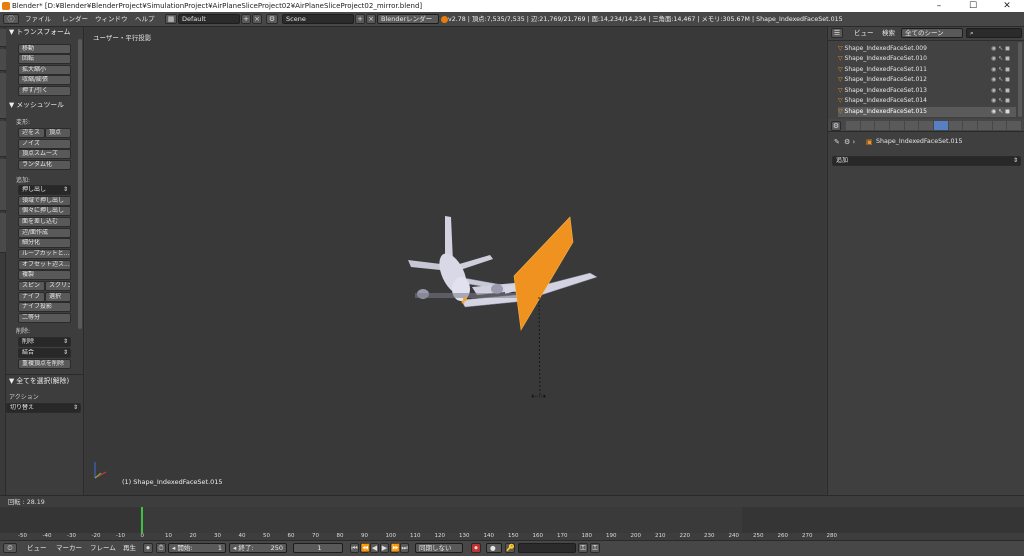 This screenshot has height=556, width=1024. What do you see at coordinates (161, 548) in the screenshot?
I see `preview-range-icon: ⏱` at bounding box center [161, 548].